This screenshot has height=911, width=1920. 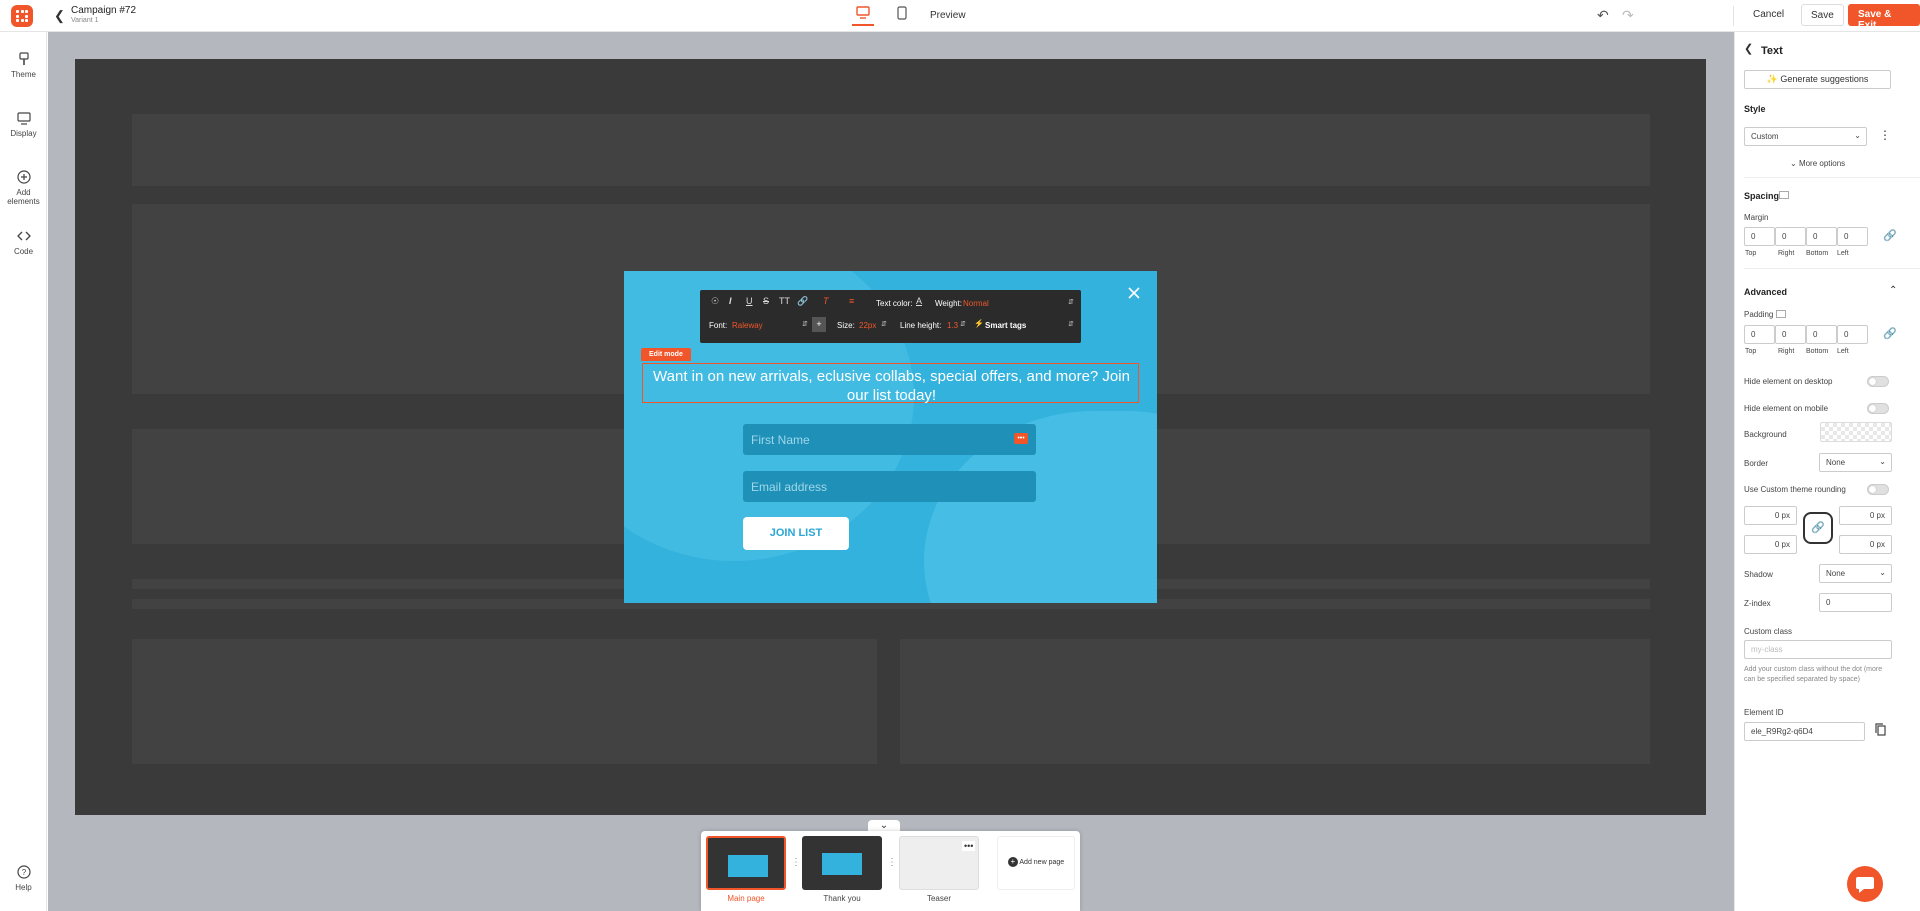 I want to click on sidebar-item-add-elements: Add elements, so click(x=23, y=188).